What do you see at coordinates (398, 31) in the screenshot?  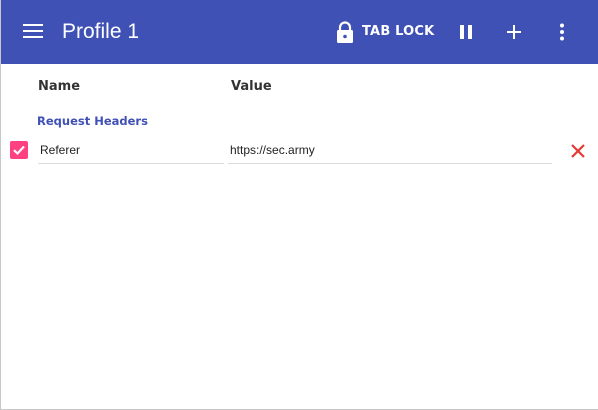 I see `tab-lock-label: TAB LOCK` at bounding box center [398, 31].